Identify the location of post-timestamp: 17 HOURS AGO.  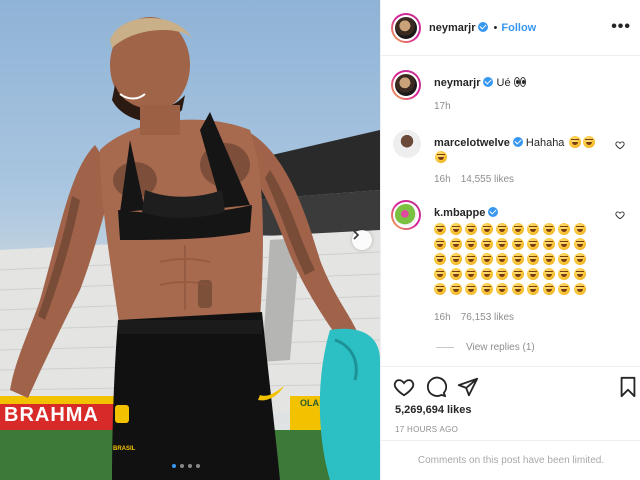
(426, 429).